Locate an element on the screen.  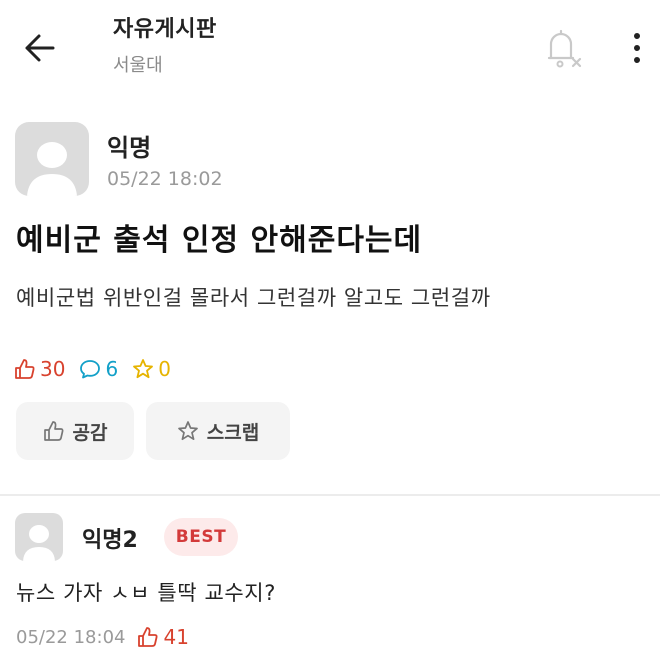
avatar is located at coordinates (52, 159).